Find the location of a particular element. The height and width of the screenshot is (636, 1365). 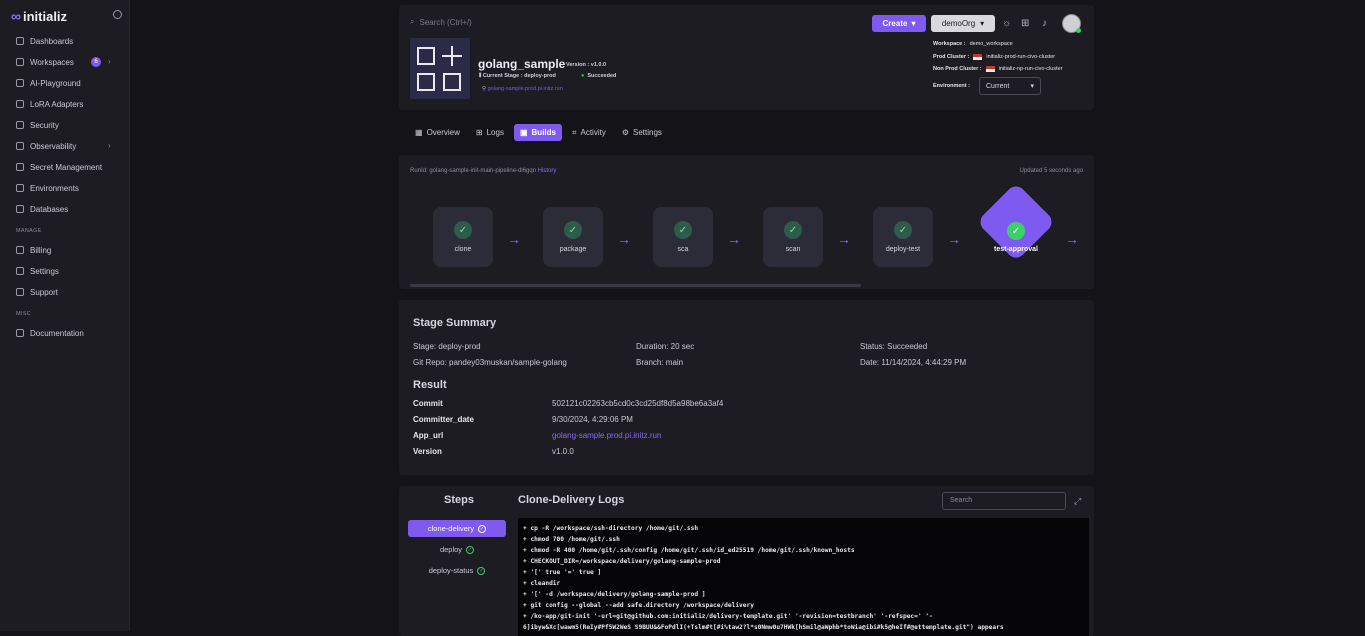

section-label-manage: MANAGE is located at coordinates (29, 231).